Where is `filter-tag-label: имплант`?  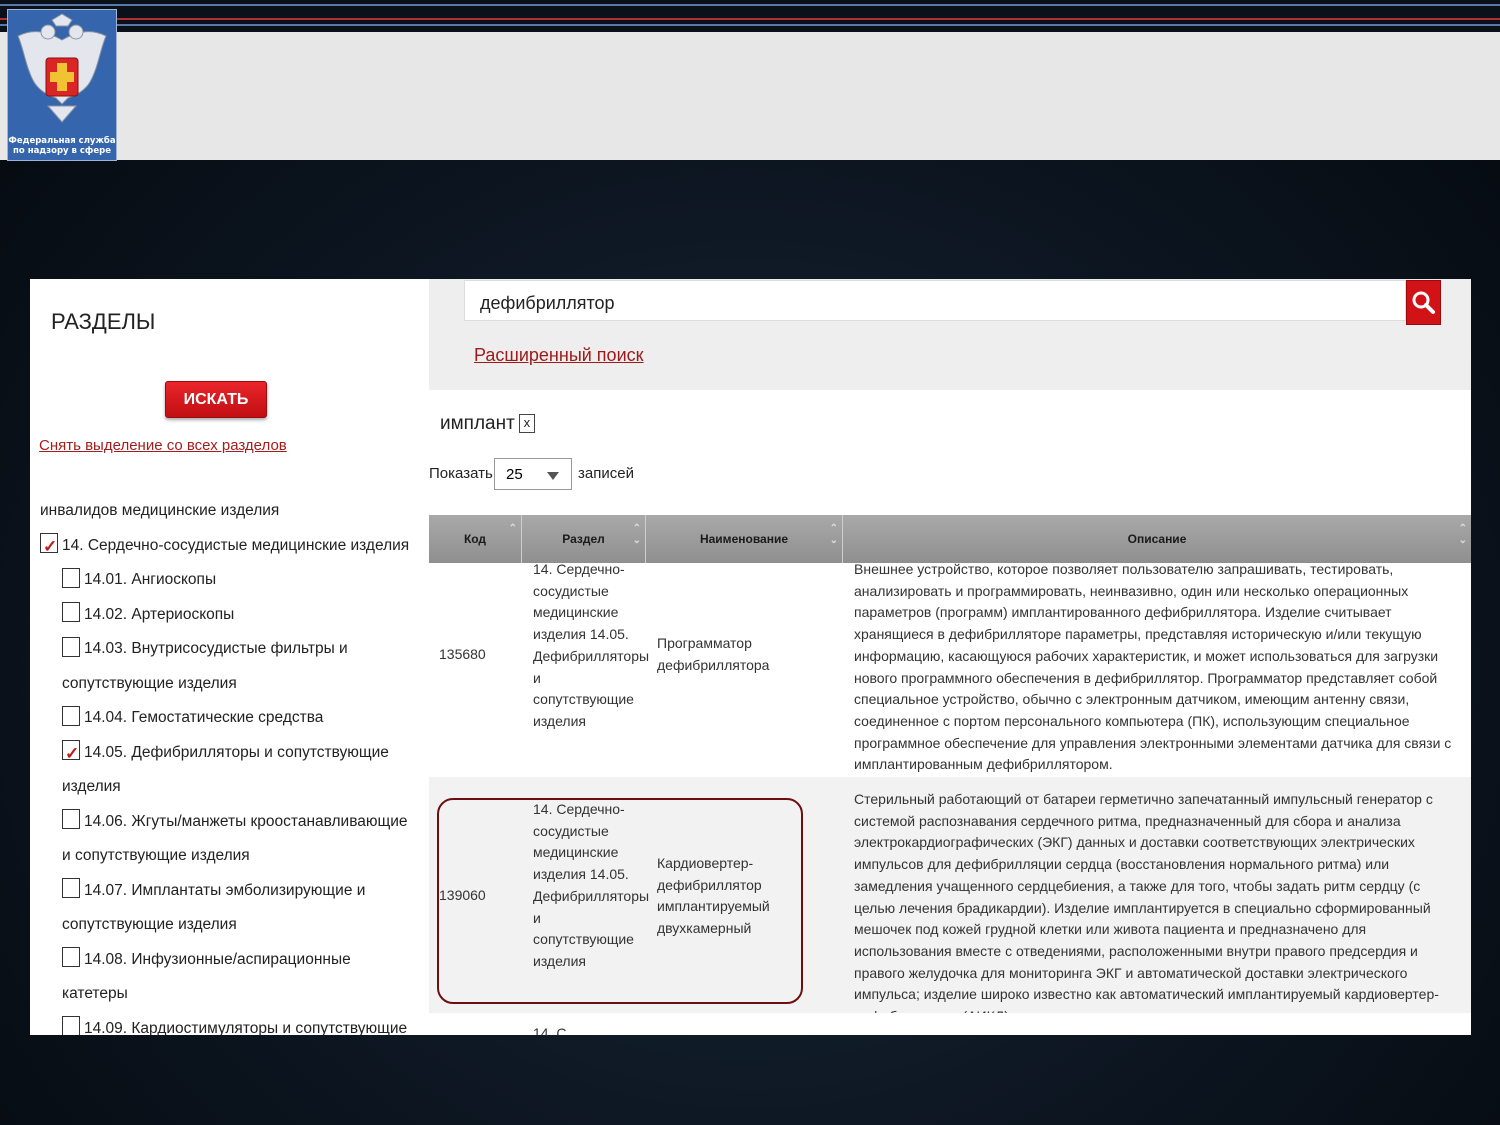 filter-tag-label: имплант is located at coordinates (477, 423).